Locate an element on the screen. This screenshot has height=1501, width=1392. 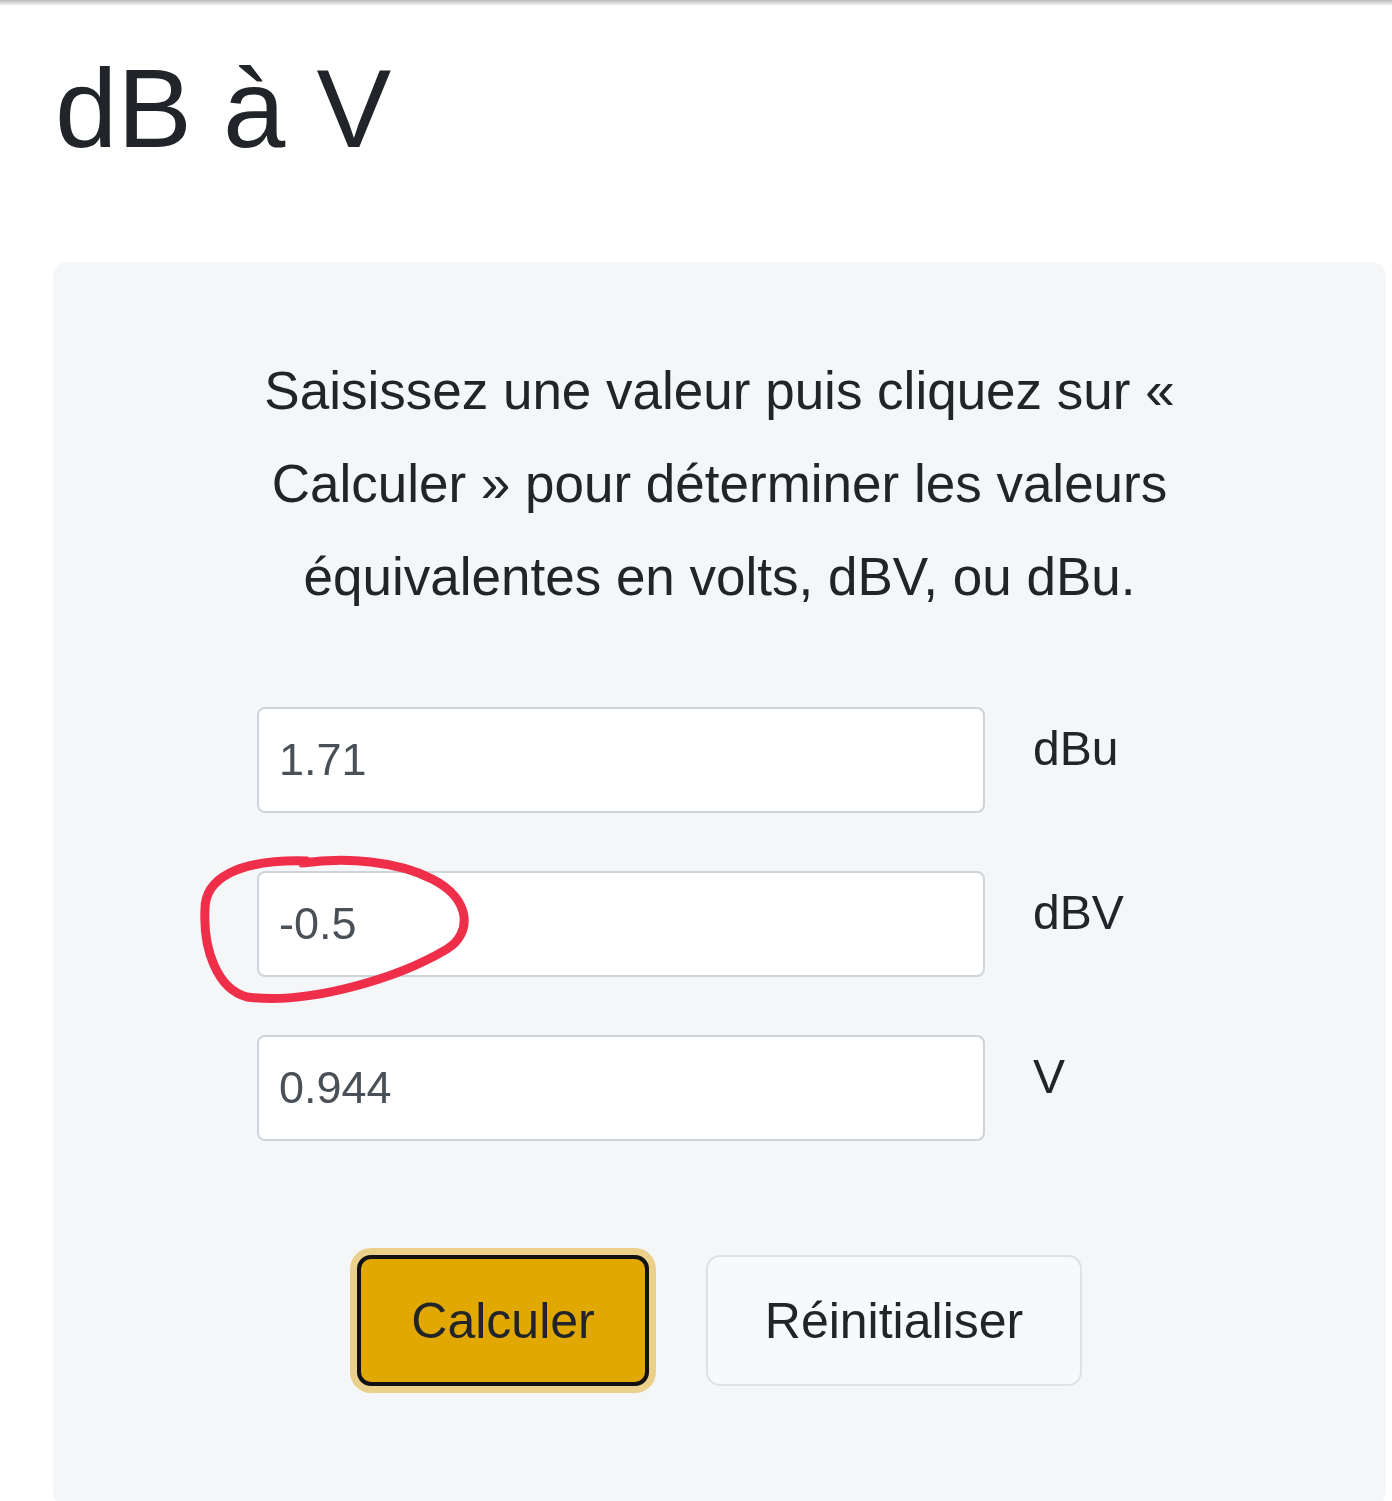
unit-label: dBV is located at coordinates (1078, 912).